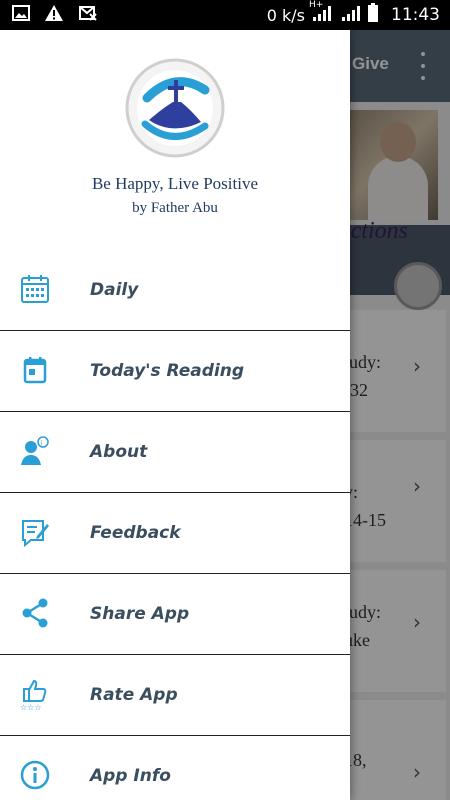  Describe the element at coordinates (316, 5) in the screenshot. I see `network-type: H+` at that location.